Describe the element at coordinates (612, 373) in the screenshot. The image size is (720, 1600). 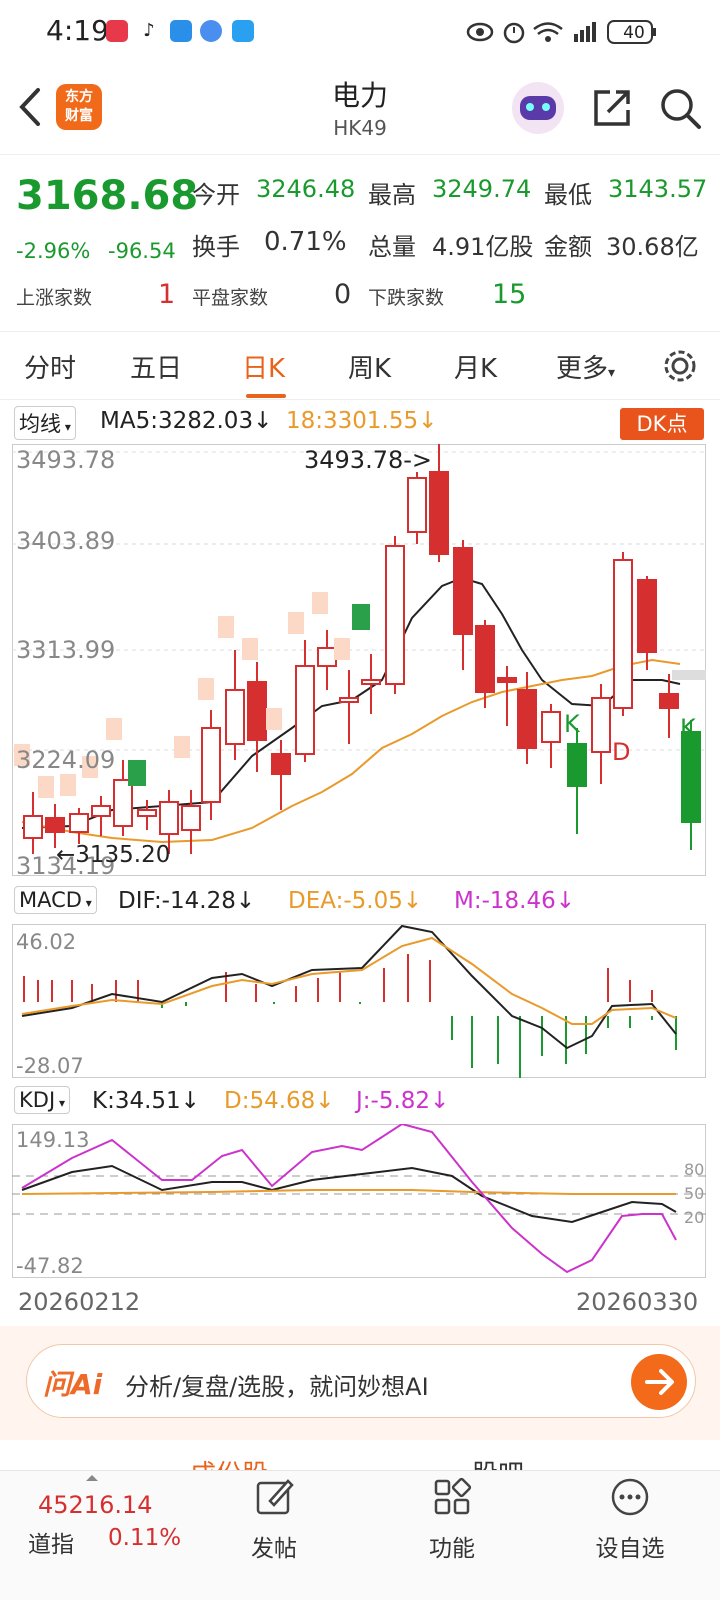
I see `dropdown-icon: ▾` at that location.